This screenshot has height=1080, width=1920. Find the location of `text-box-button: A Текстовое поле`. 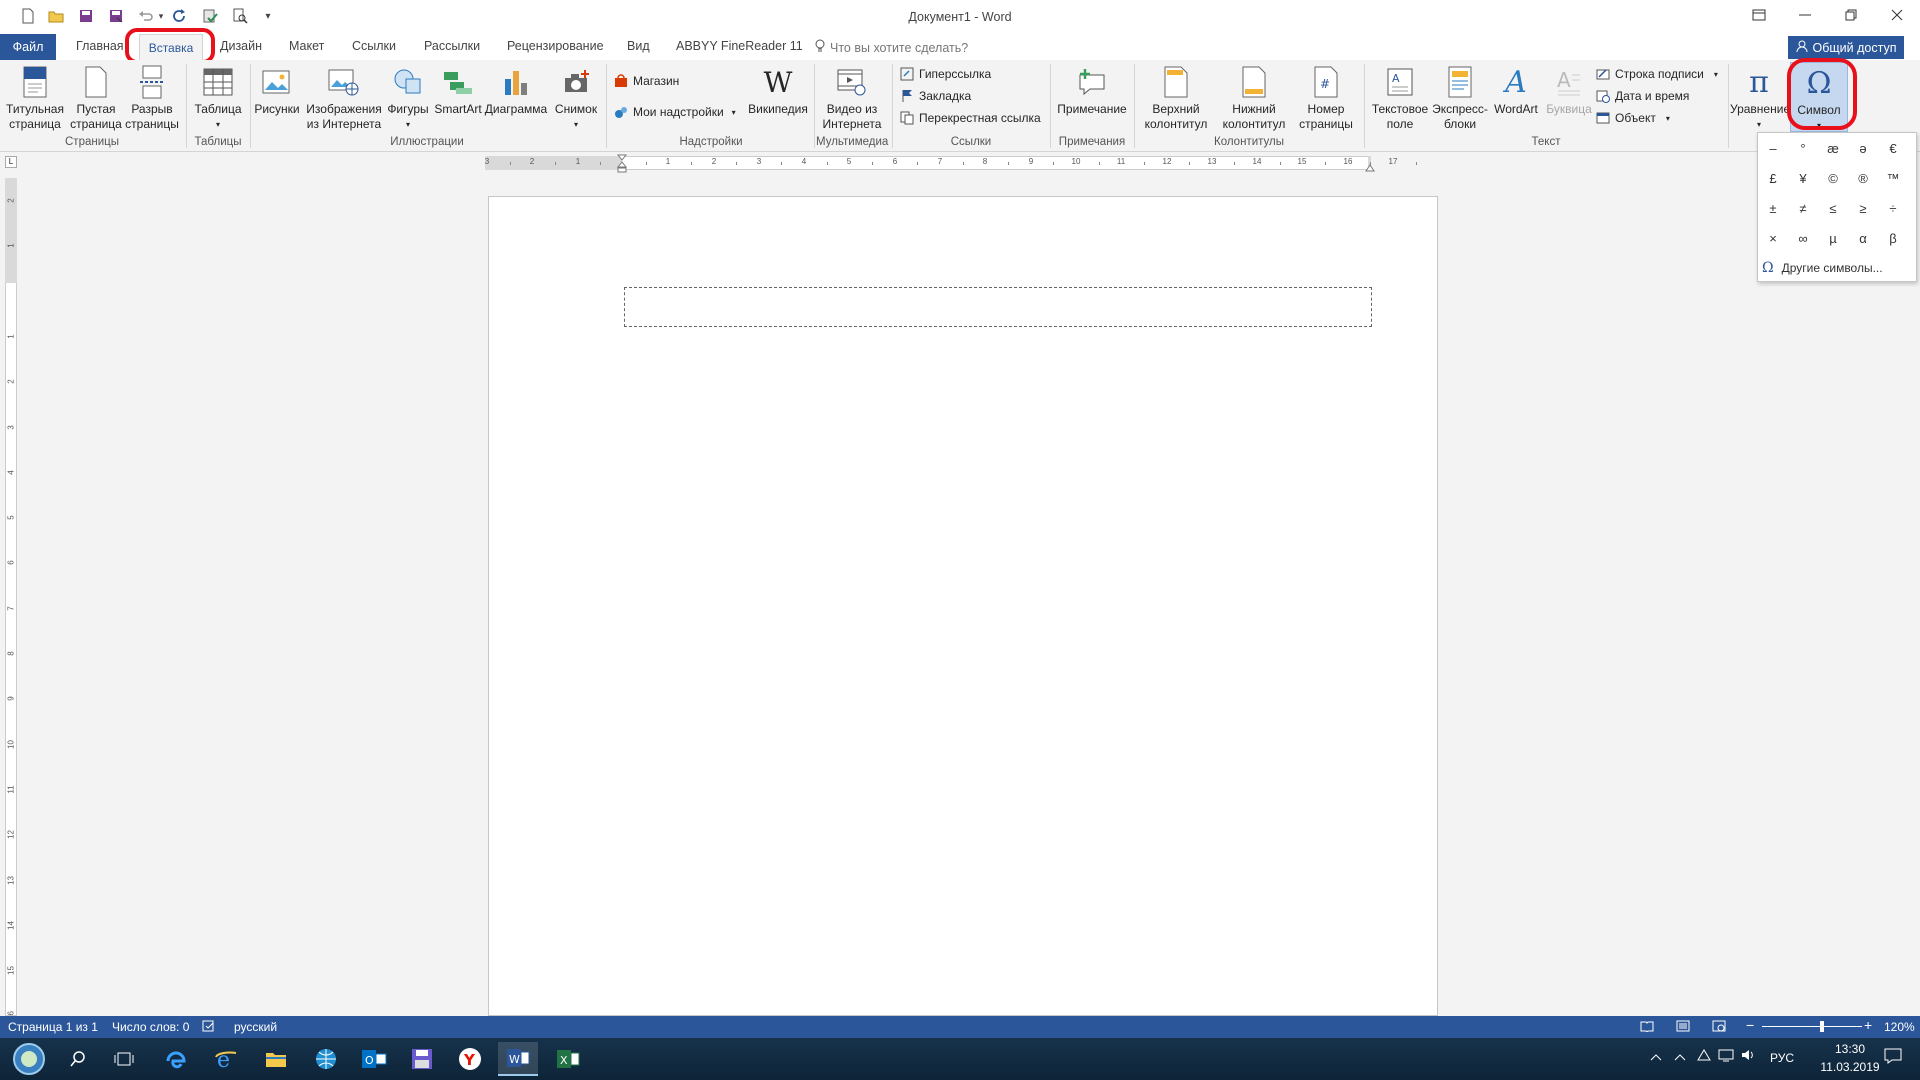

text-box-button: A Текстовое поле is located at coordinates (1400, 97).